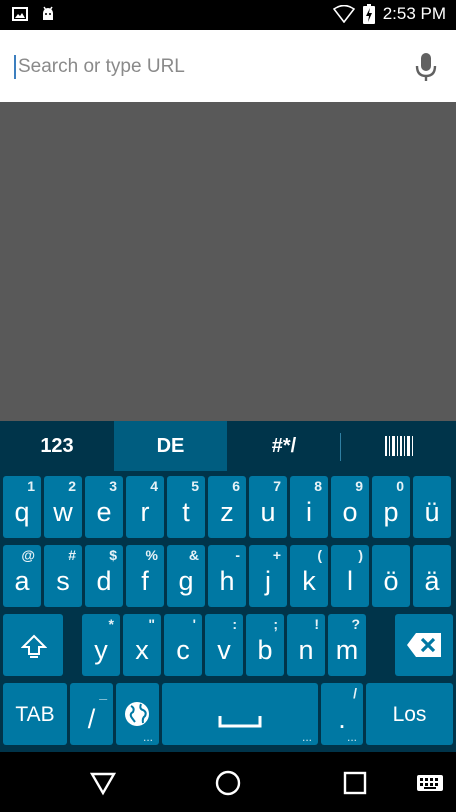 The image size is (456, 812). Describe the element at coordinates (309, 581) in the screenshot. I see `key-label: k` at that location.